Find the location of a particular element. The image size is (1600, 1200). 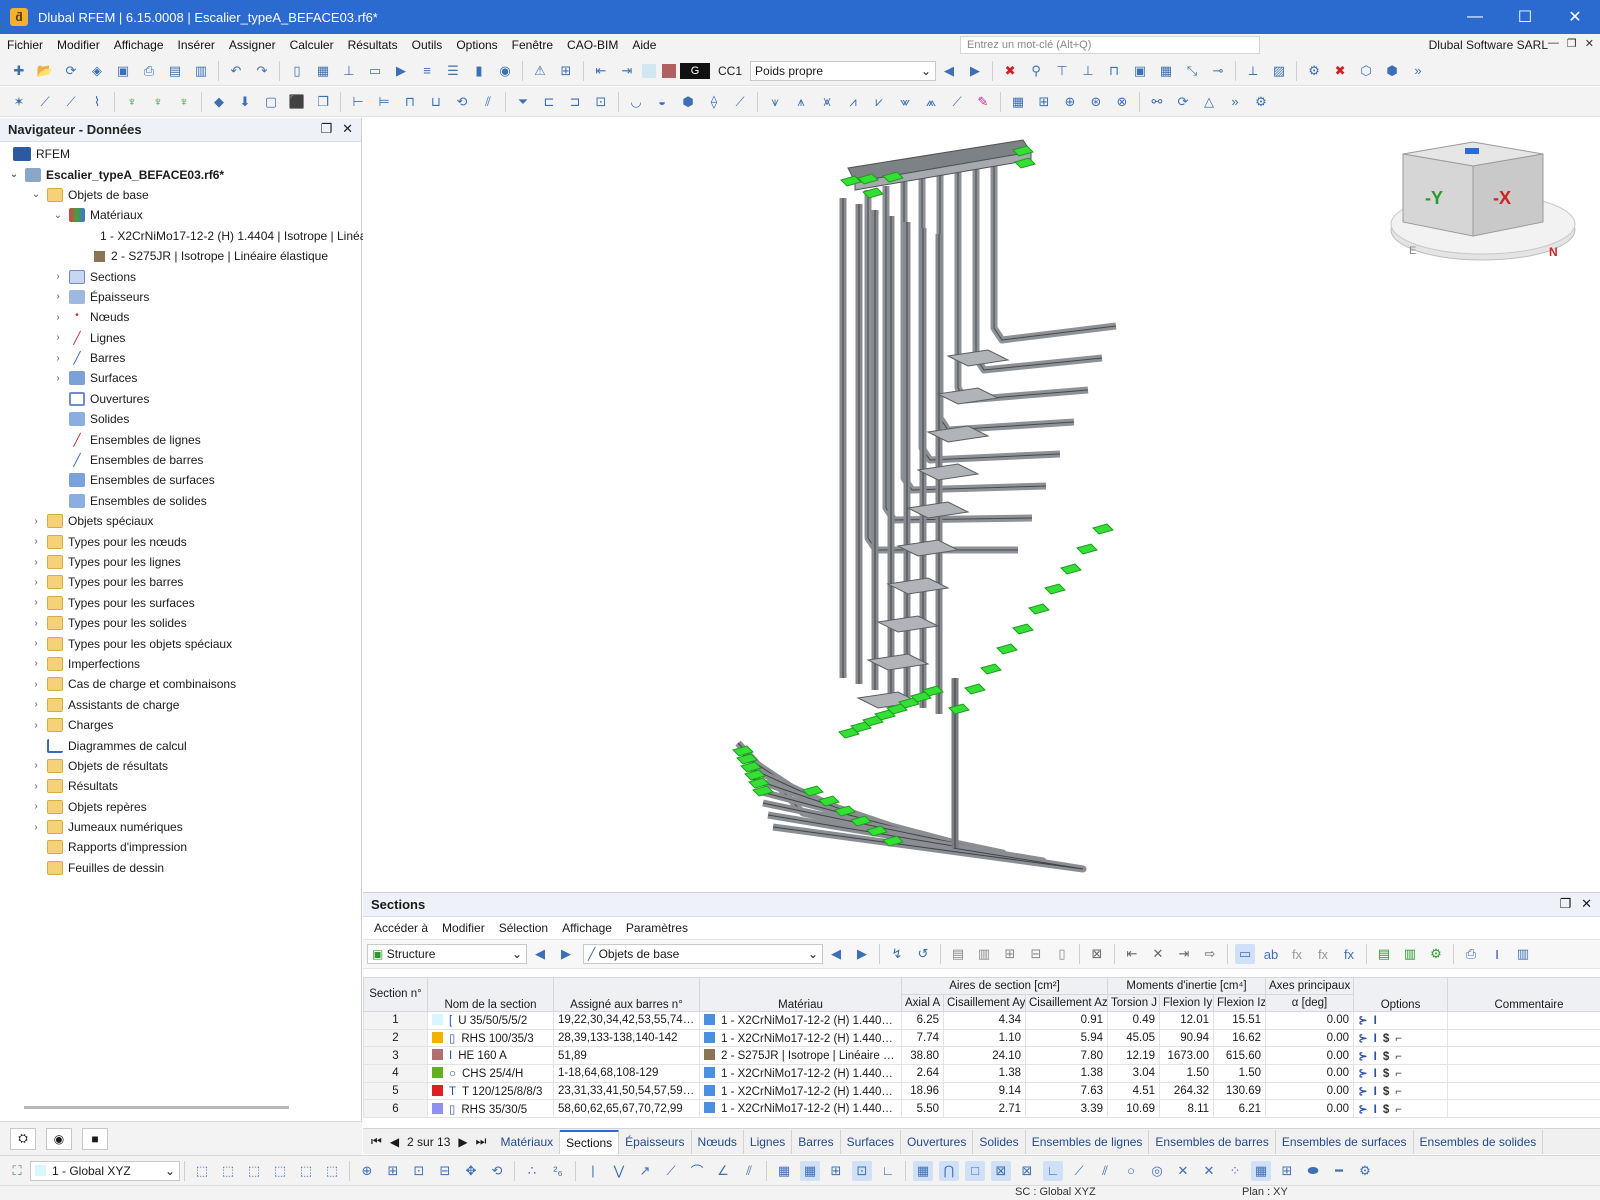

zoom-all-icon: ⊞ is located at coordinates (393, 1171).